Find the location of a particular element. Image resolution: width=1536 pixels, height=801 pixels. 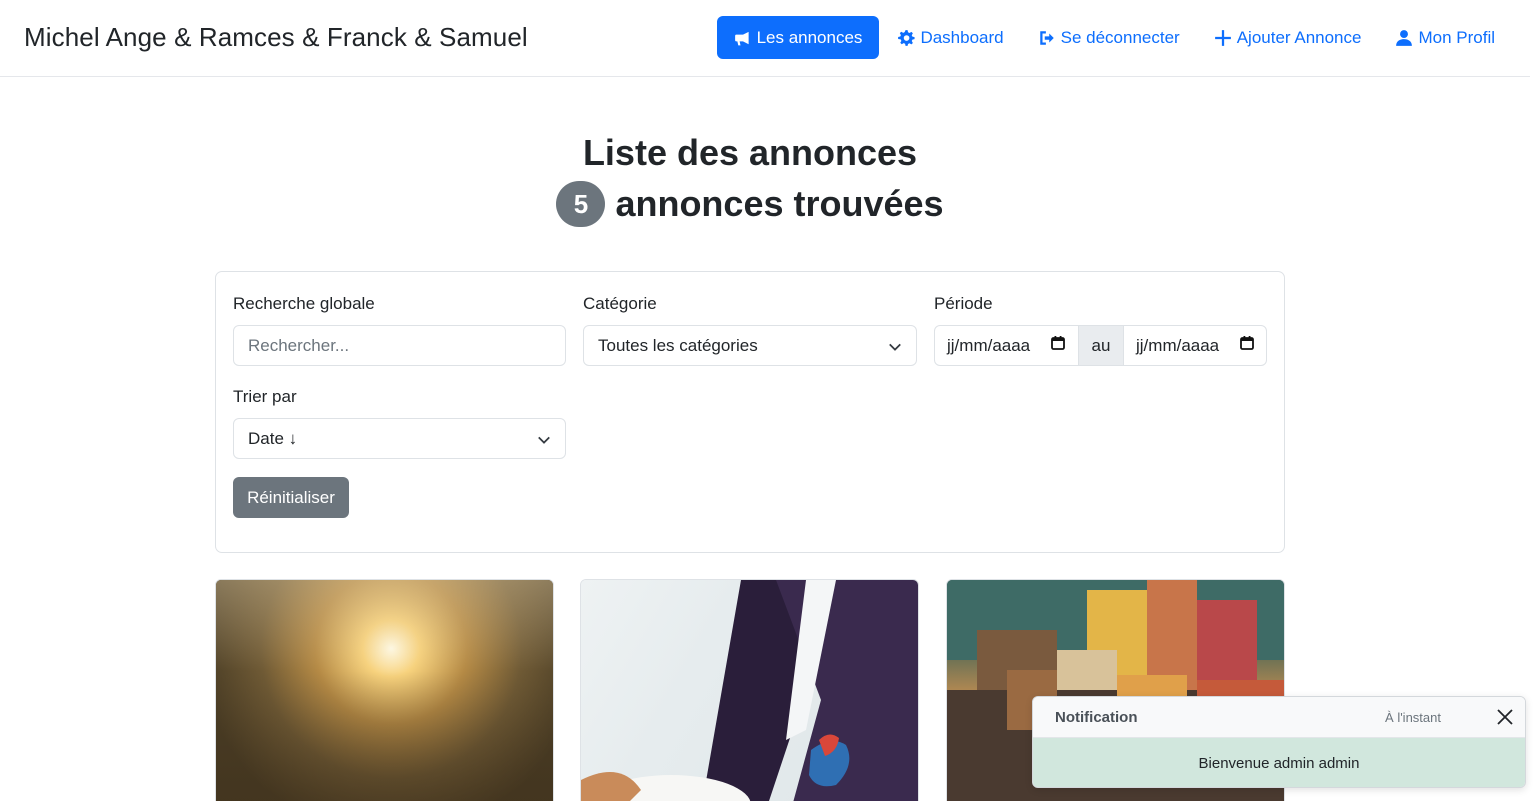

sort-label: Trier par is located at coordinates (265, 396).